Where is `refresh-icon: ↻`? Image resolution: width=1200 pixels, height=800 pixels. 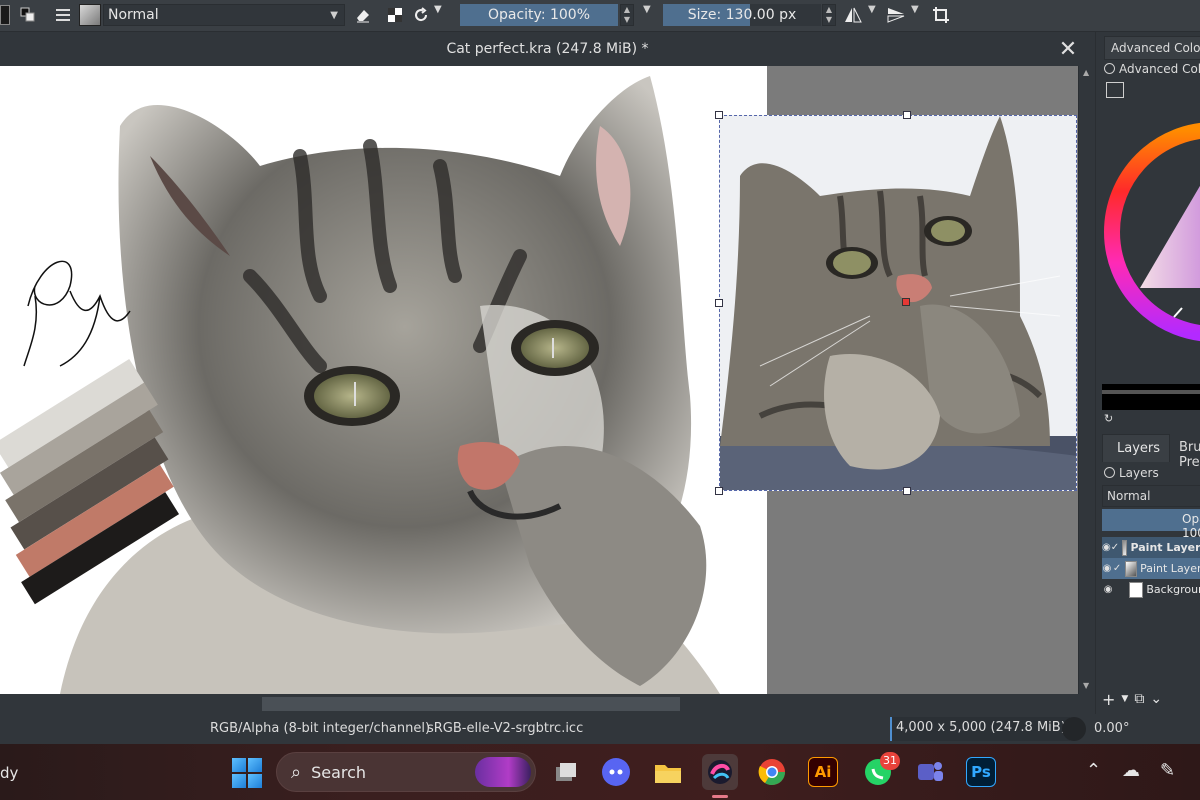 refresh-icon: ↻ is located at coordinates (1108, 418).